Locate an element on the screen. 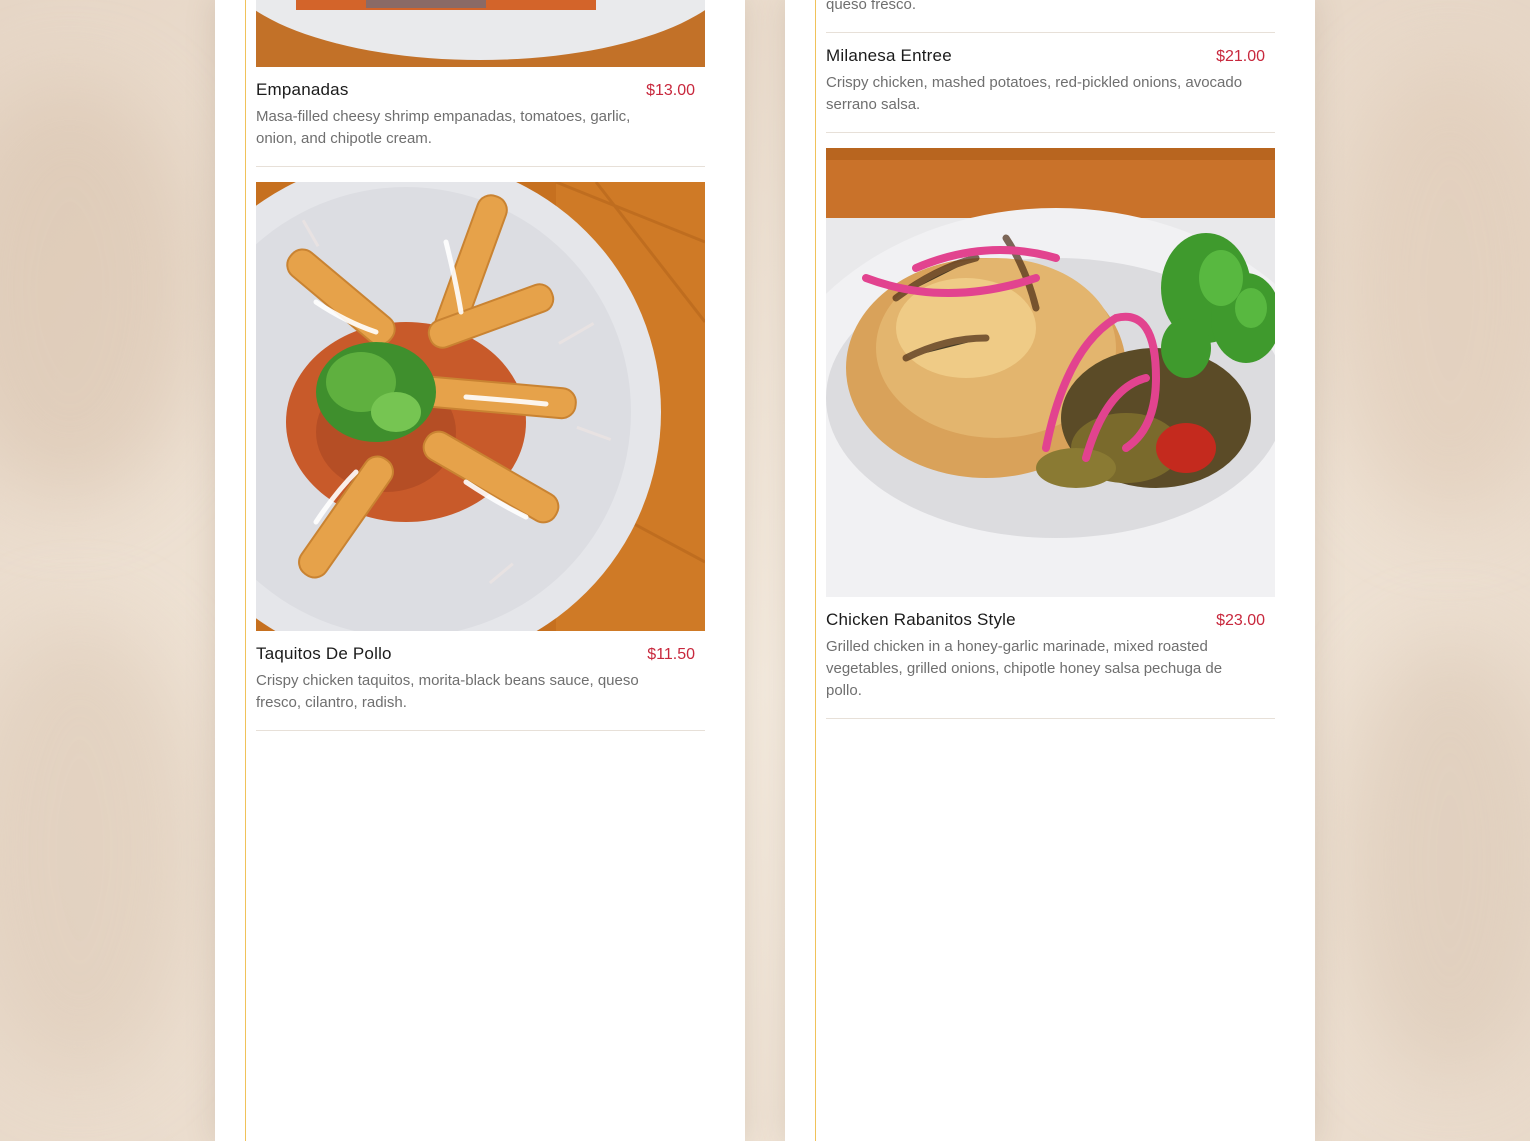 The image size is (1530, 1141). item-price: $13.00 is located at coordinates (670, 90).